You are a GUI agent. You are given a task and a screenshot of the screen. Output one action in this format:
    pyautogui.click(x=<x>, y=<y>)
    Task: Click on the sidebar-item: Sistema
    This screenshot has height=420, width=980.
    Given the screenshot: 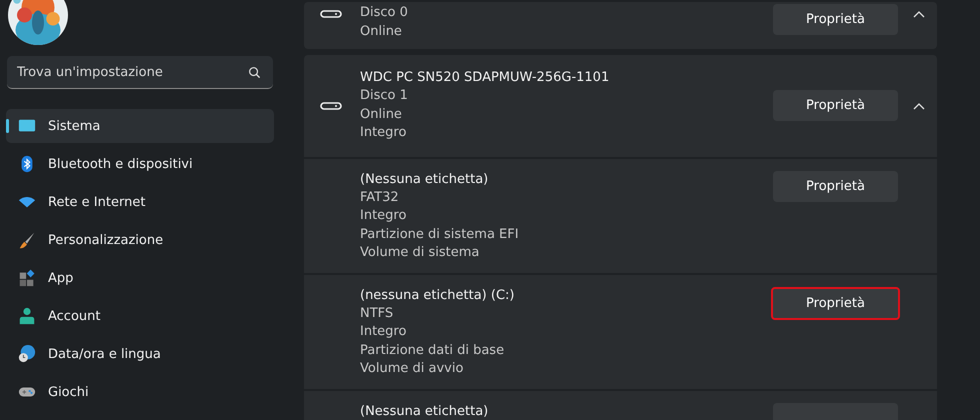 What is the action you would take?
    pyautogui.click(x=140, y=126)
    